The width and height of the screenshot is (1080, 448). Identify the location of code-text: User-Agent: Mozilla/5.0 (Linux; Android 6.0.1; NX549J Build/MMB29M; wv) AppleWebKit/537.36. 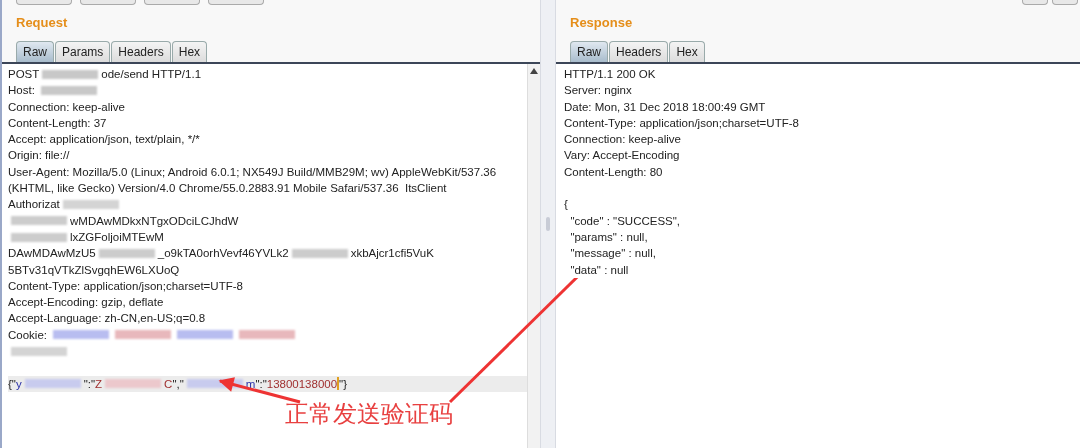
(252, 172).